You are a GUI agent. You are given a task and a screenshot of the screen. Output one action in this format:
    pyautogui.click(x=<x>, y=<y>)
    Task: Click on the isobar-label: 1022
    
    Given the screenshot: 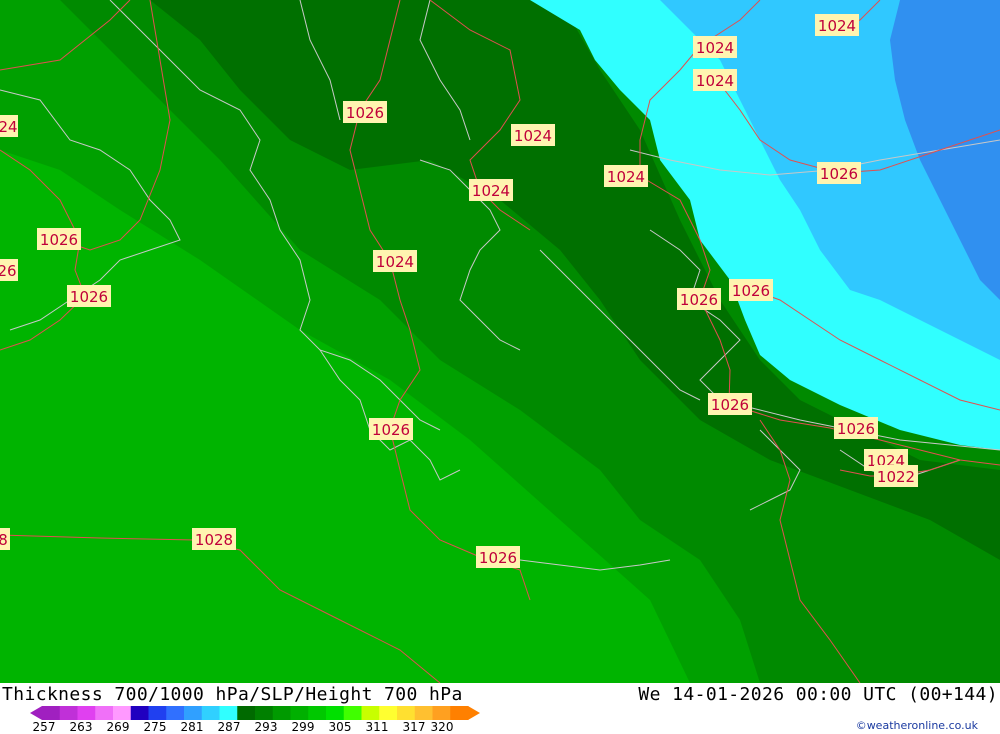 What is the action you would take?
    pyautogui.click(x=896, y=476)
    